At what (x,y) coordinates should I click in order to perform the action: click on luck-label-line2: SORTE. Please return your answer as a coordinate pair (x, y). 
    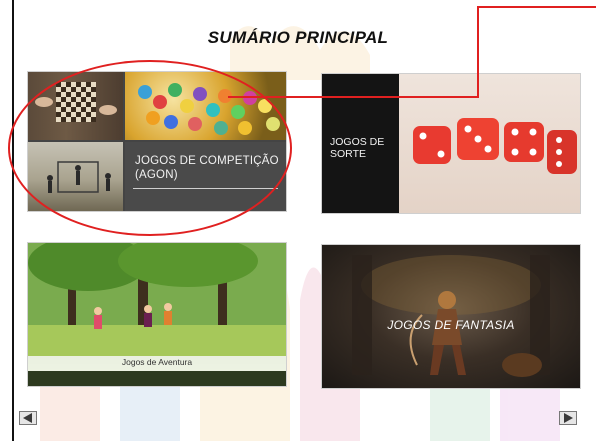
    Looking at the image, I should click on (348, 154).